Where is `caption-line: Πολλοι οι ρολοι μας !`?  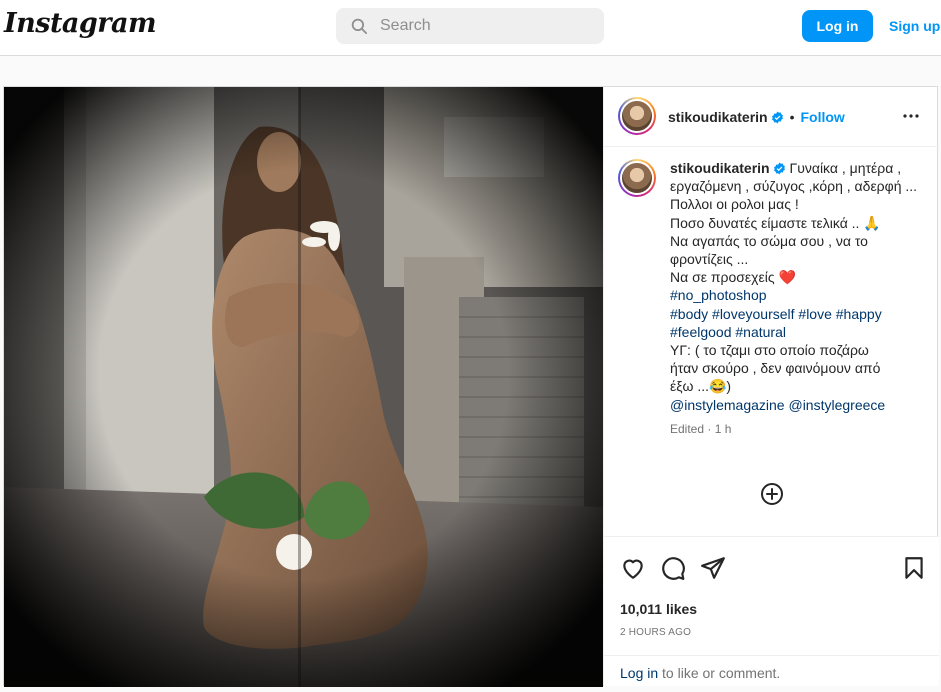
caption-line: Πολλοι οι ρολοι μας ! is located at coordinates (734, 204).